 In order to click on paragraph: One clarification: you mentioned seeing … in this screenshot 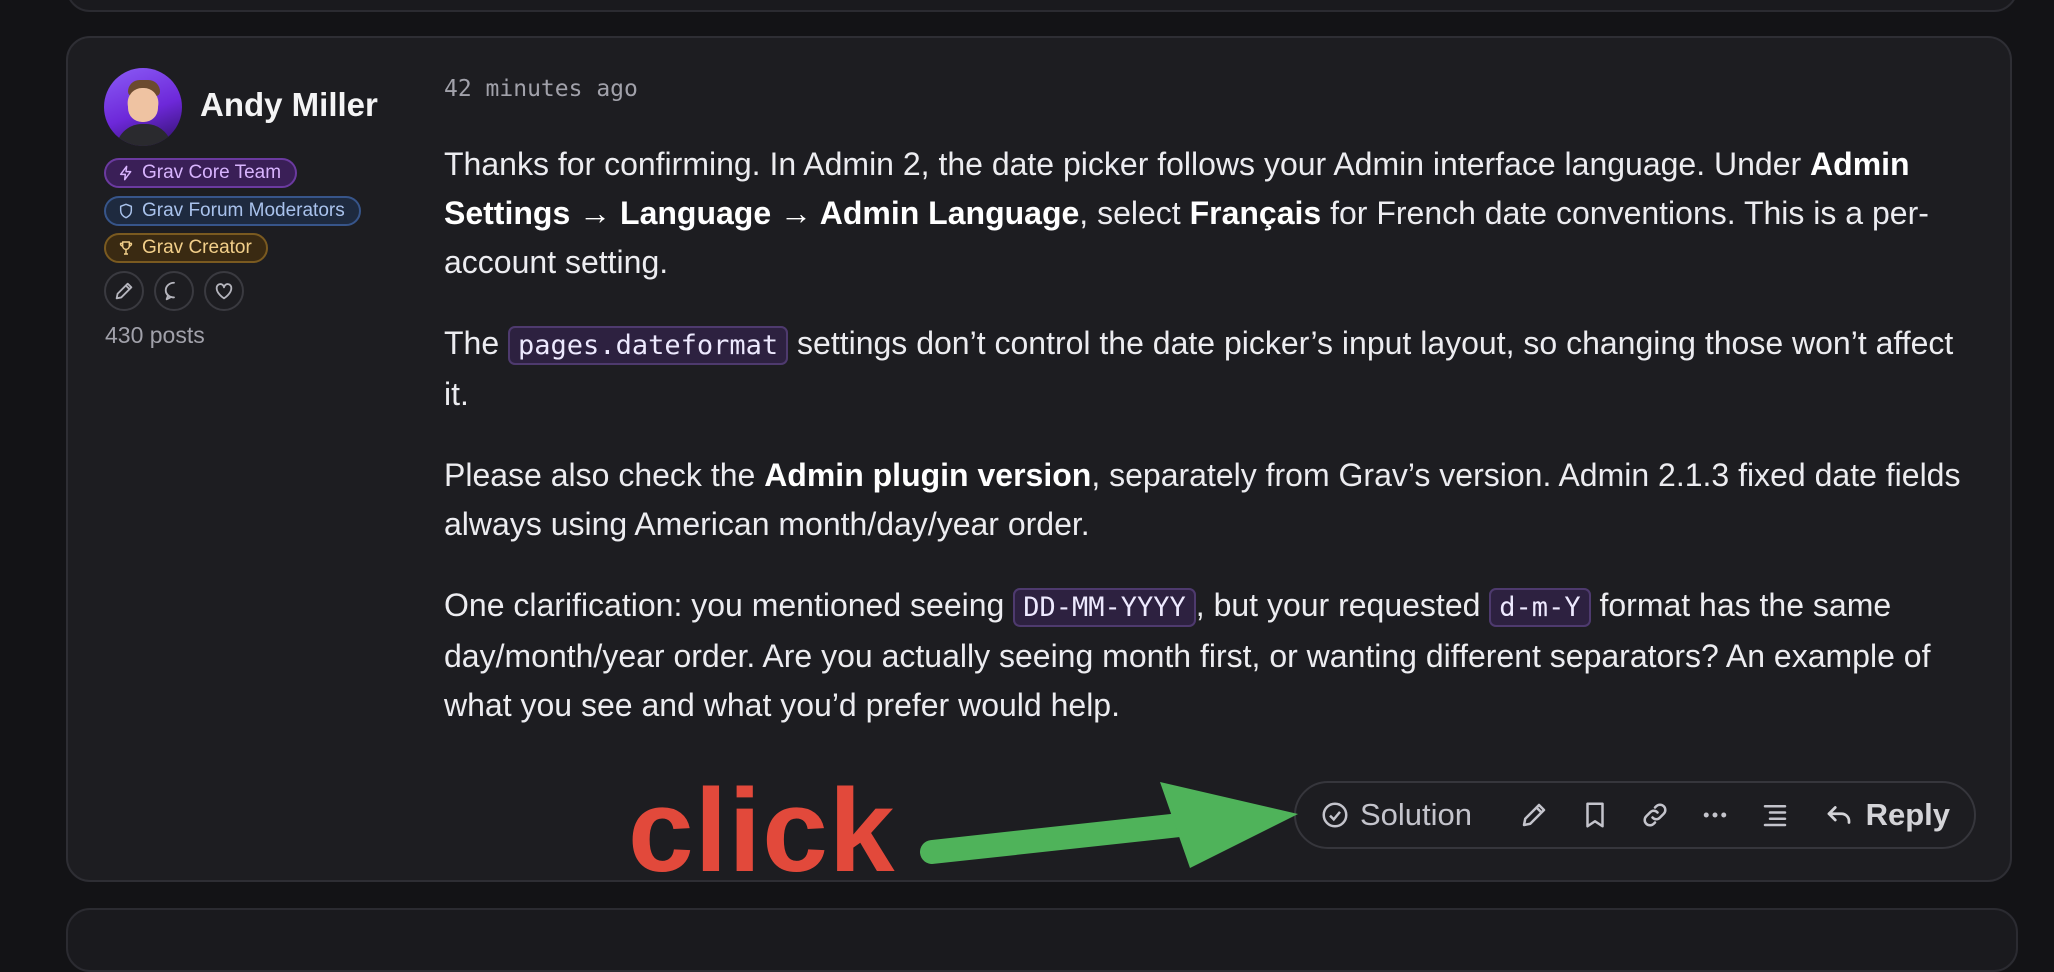, I will do `click(1187, 655)`.